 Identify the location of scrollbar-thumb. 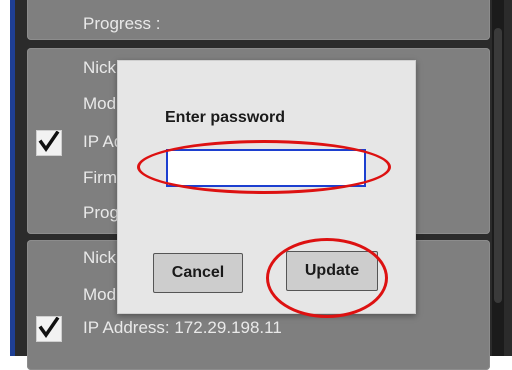
(498, 165).